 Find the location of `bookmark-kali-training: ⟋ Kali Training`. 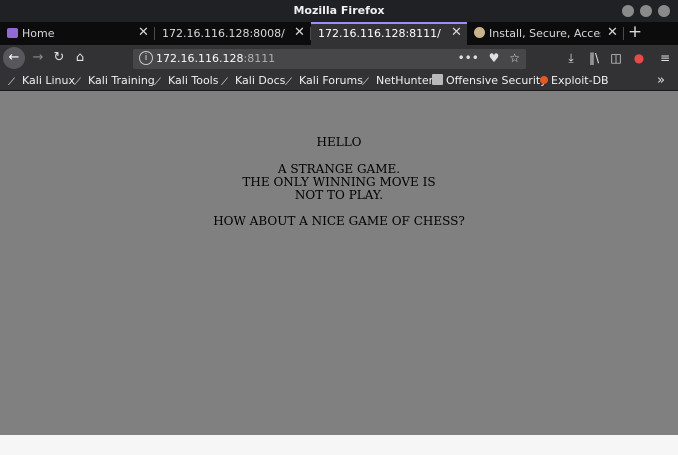

bookmark-kali-training: ⟋ Kali Training is located at coordinates (114, 81).